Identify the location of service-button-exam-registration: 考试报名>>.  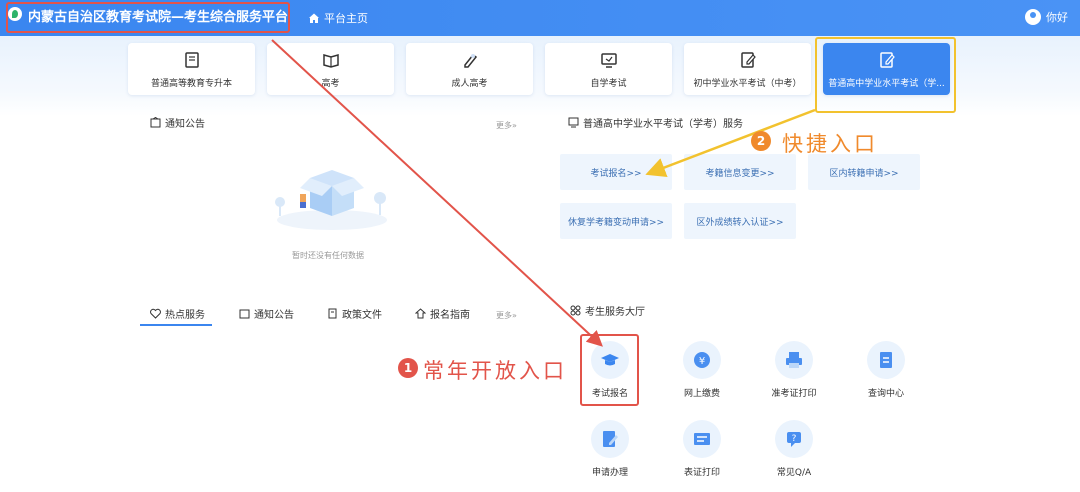
(616, 172).